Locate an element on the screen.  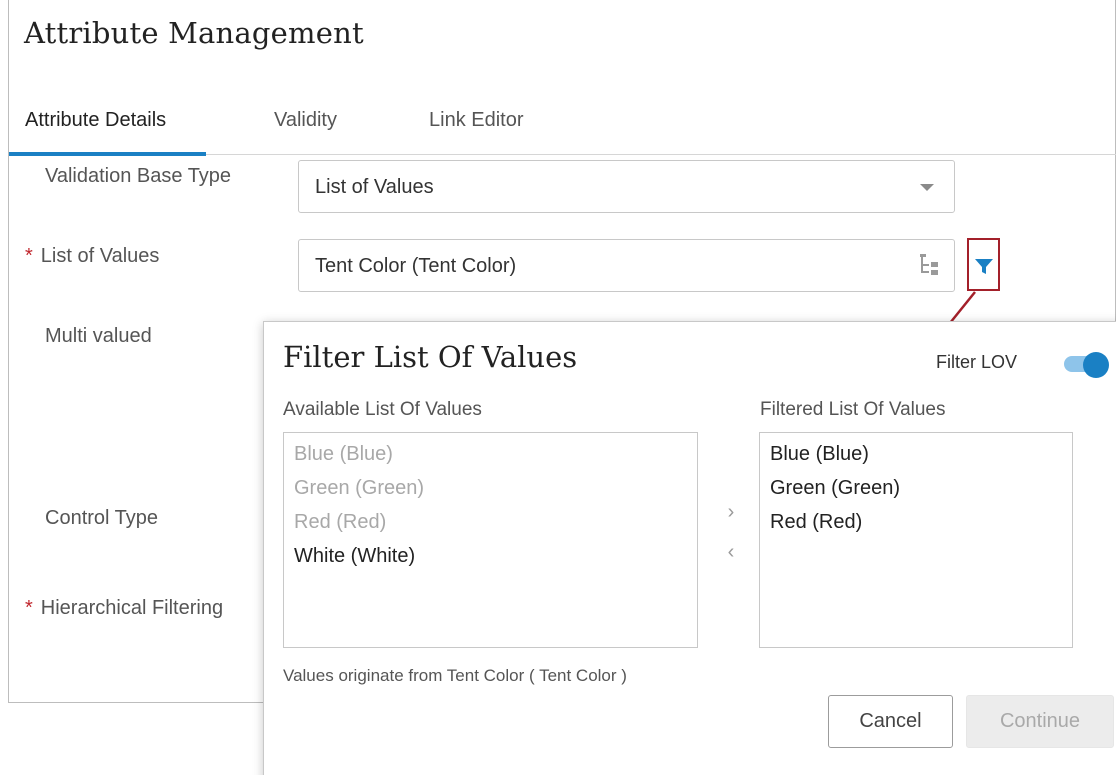
filter-lov-button is located at coordinates (983, 264).